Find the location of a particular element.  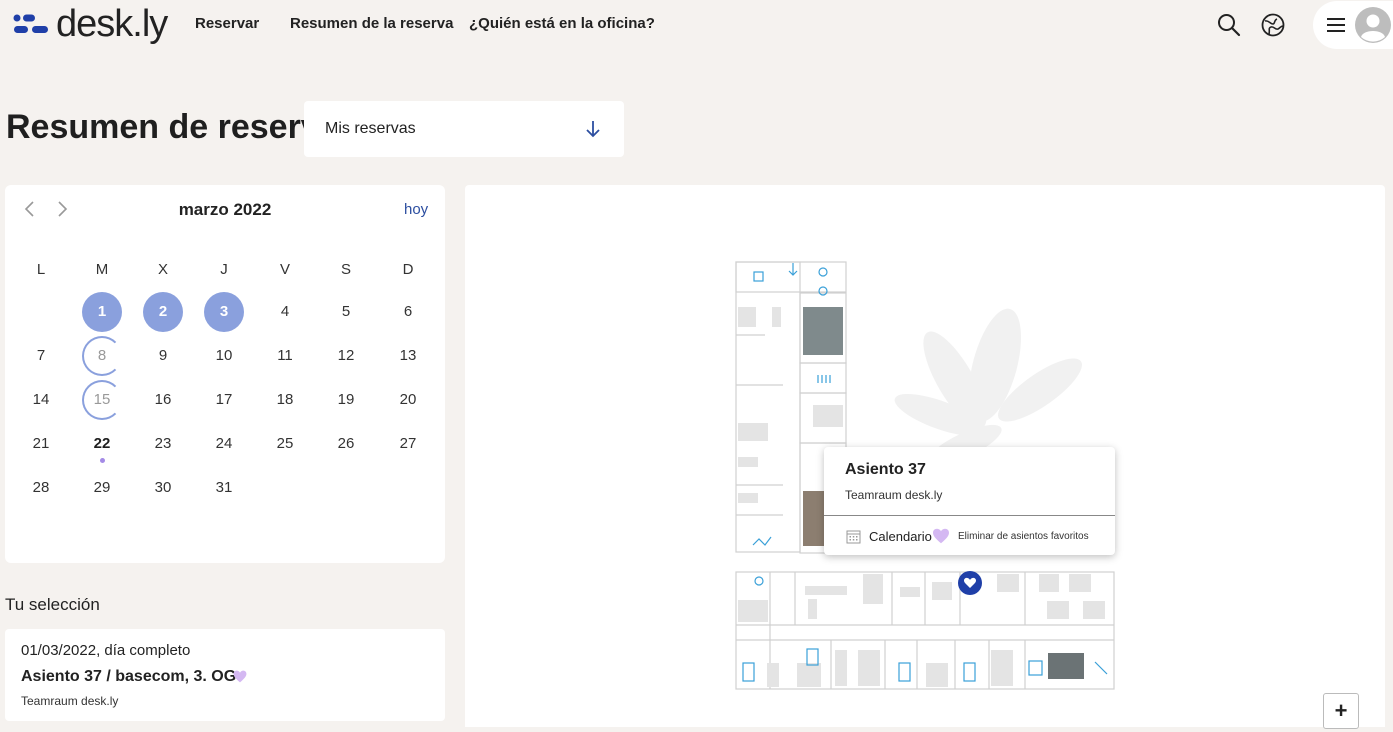

reservation-filter-select: Mis reservas is located at coordinates (464, 129).